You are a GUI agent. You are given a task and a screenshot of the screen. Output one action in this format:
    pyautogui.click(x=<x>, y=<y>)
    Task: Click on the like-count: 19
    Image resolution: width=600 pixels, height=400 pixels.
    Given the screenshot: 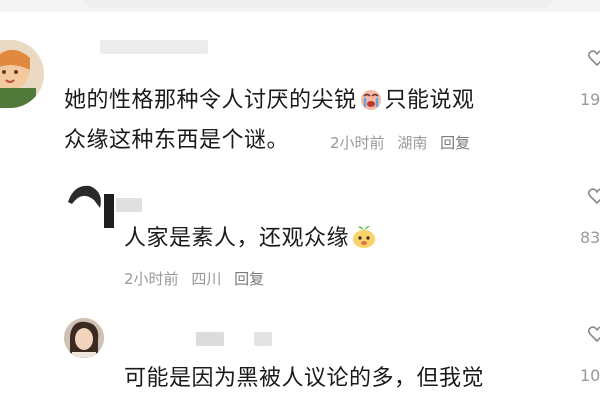 What is the action you would take?
    pyautogui.click(x=590, y=99)
    